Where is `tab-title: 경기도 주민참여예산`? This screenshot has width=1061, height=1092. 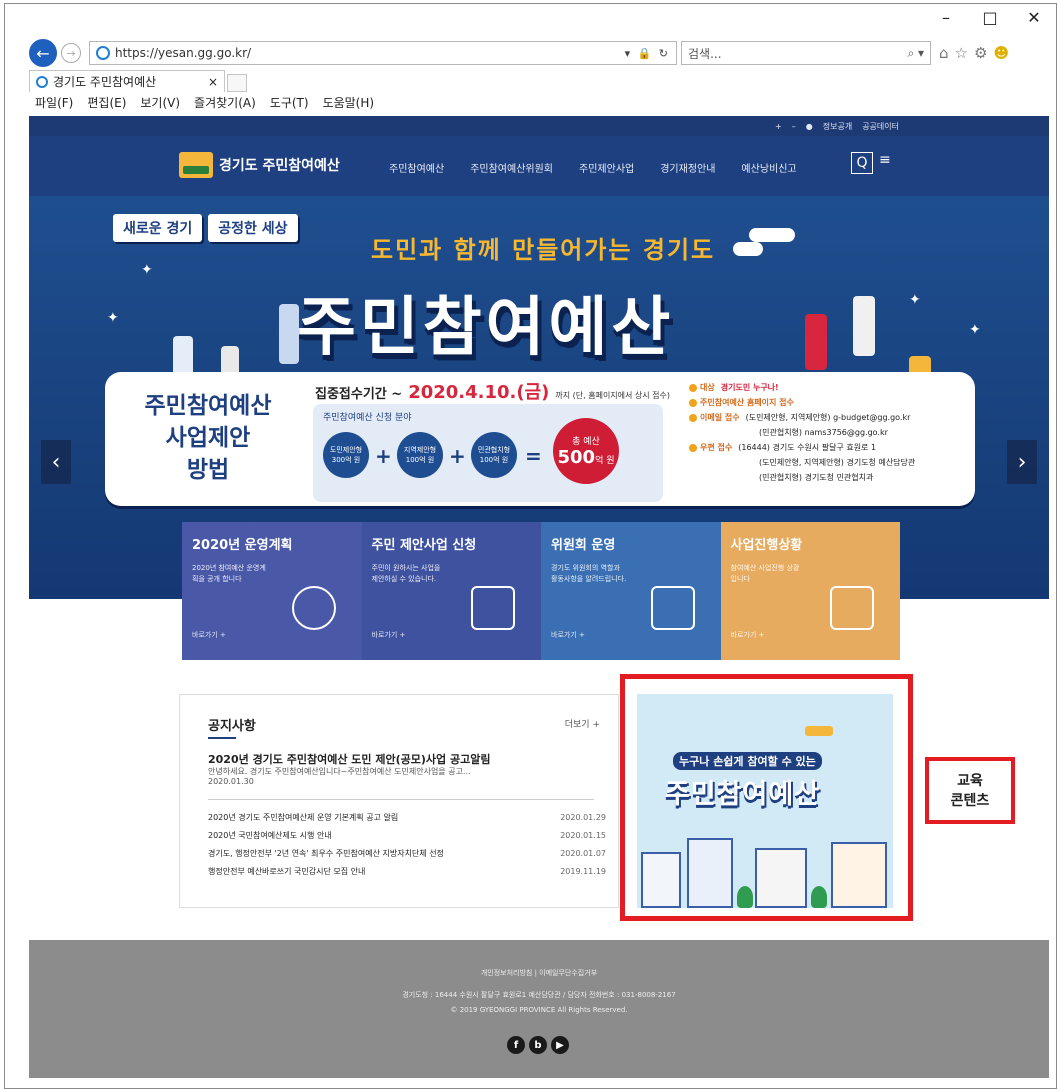
tab-title: 경기도 주민참여예산 is located at coordinates (105, 82).